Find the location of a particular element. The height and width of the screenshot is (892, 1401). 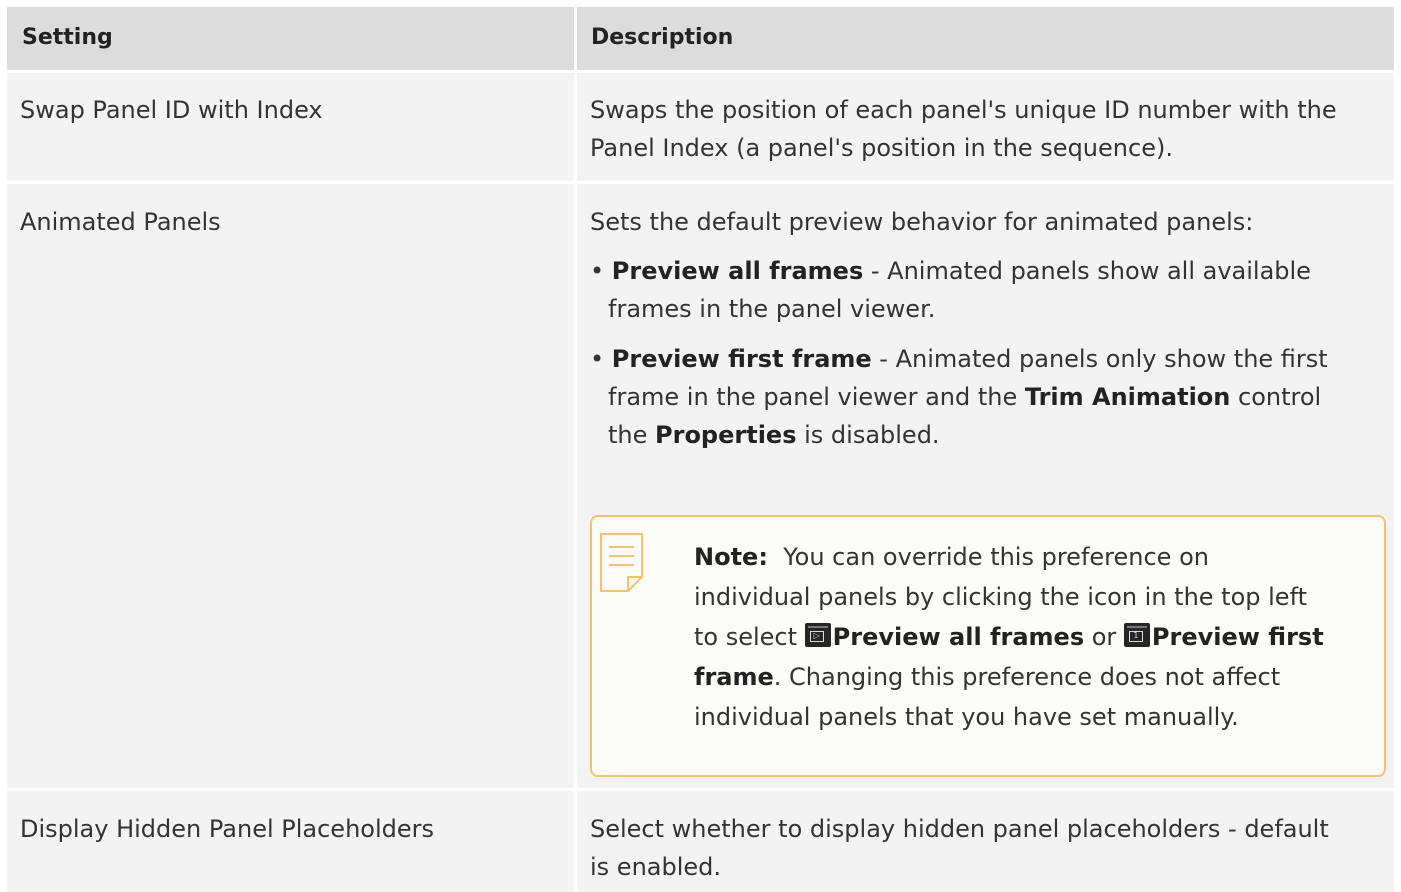

header-description-label: Description is located at coordinates (662, 37).